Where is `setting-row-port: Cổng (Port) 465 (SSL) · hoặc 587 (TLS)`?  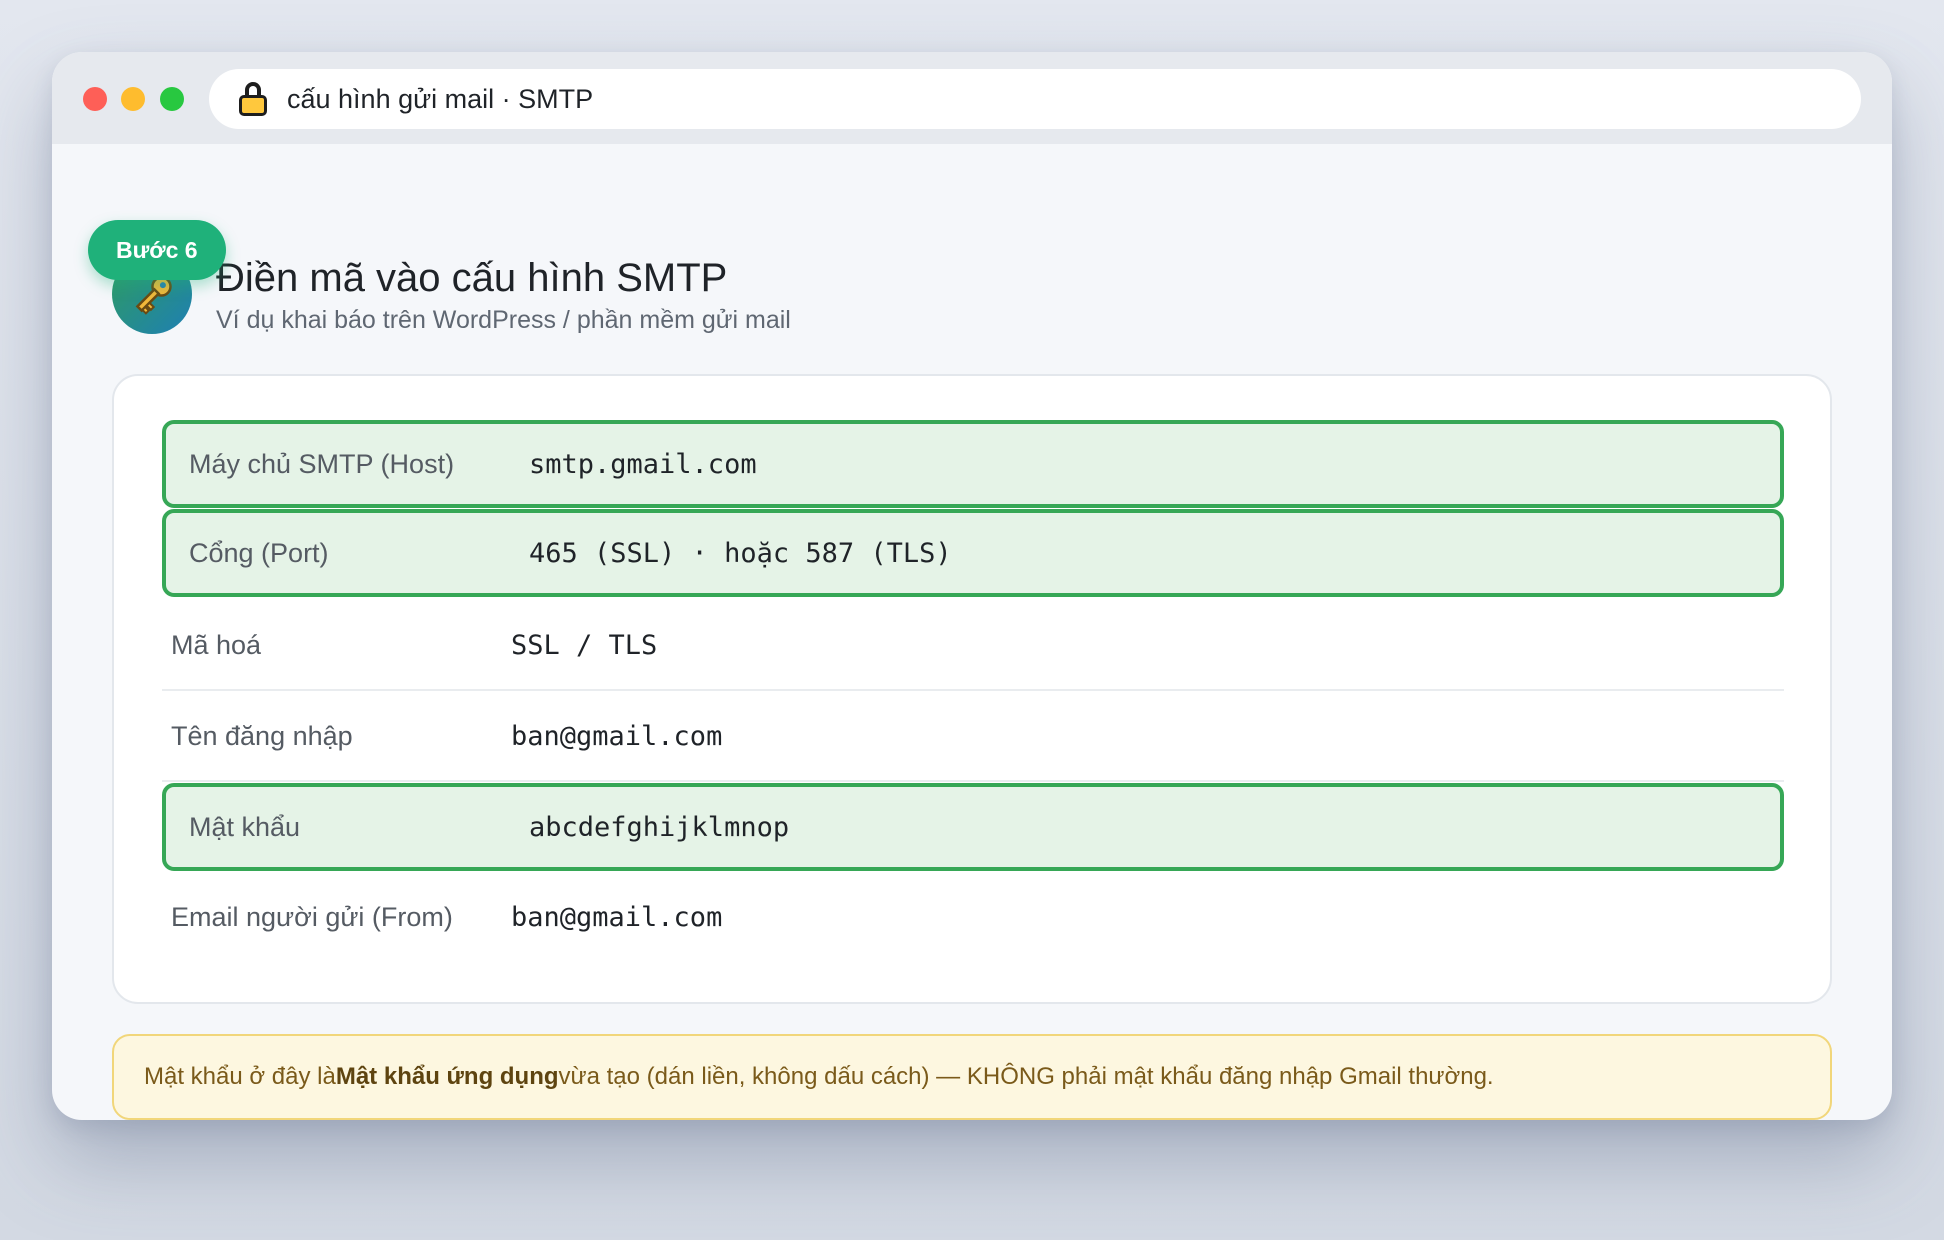 setting-row-port: Cổng (Port) 465 (SSL) · hoặc 587 (TLS) is located at coordinates (973, 553).